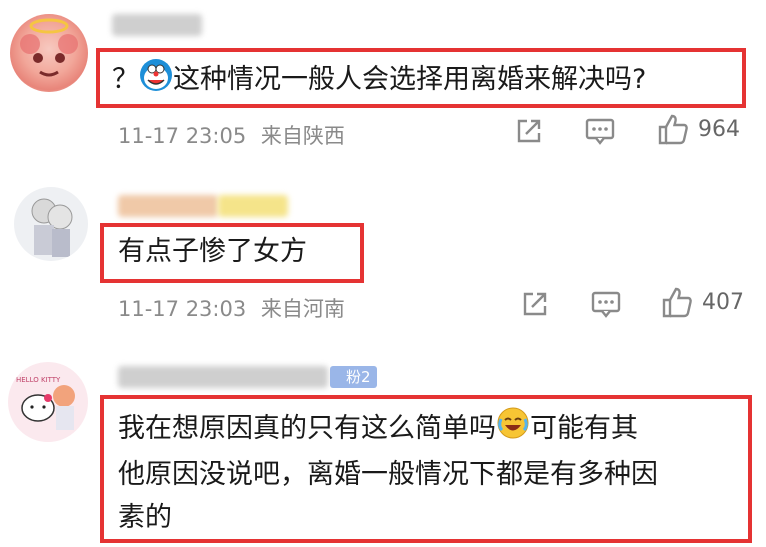  I want to click on like-button: 964, so click(698, 129).